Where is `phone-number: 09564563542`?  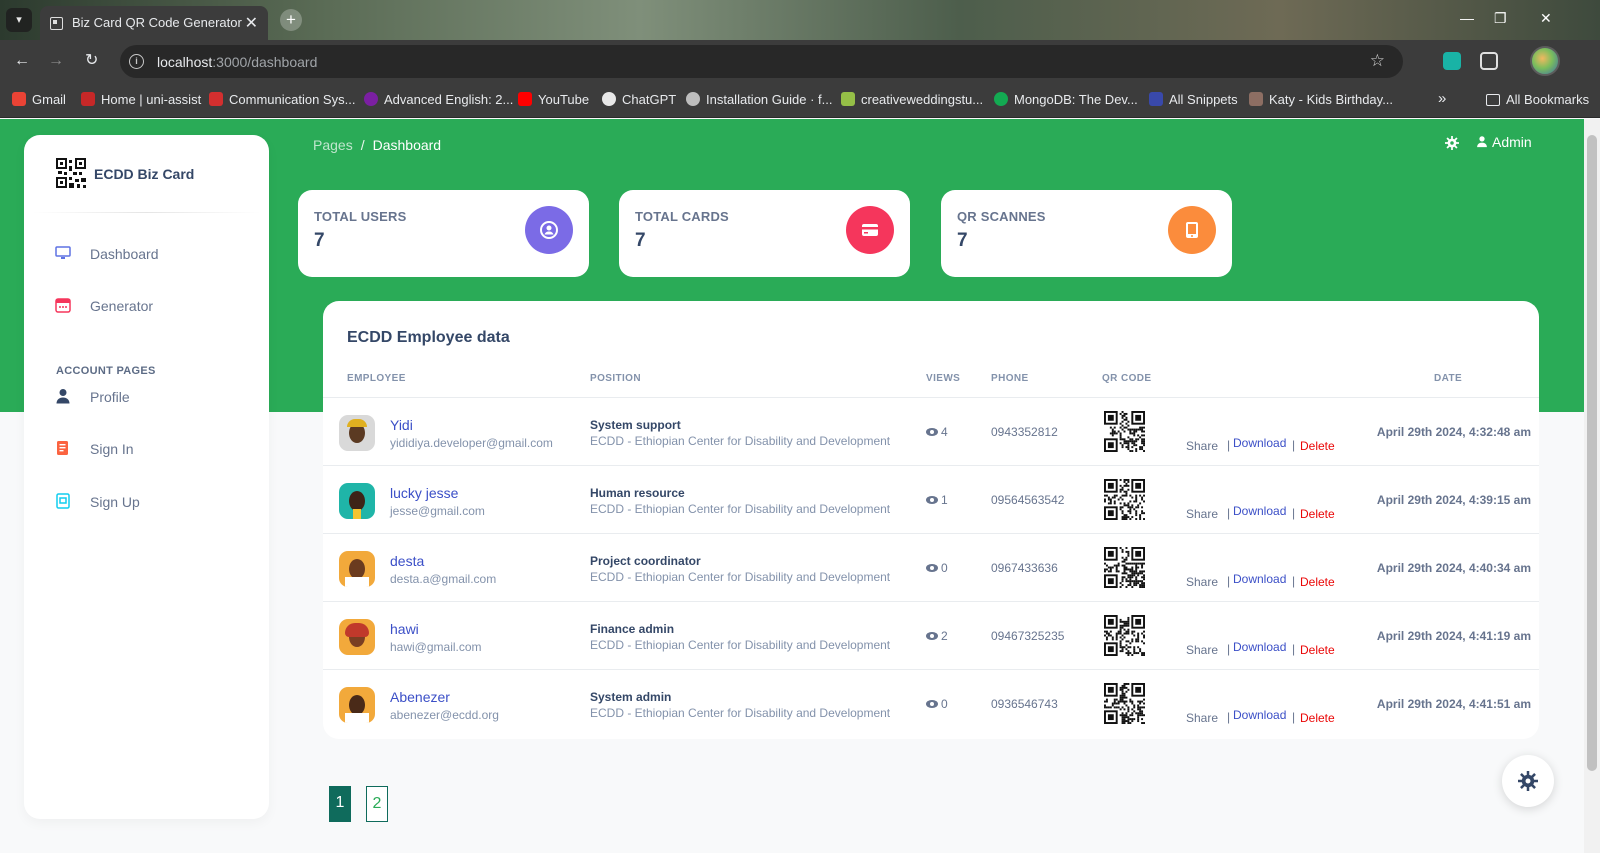
phone-number: 09564563542 is located at coordinates (1028, 500).